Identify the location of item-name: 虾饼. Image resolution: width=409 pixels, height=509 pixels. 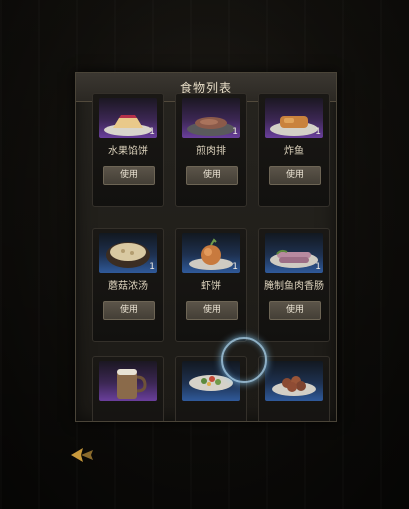
(211, 286).